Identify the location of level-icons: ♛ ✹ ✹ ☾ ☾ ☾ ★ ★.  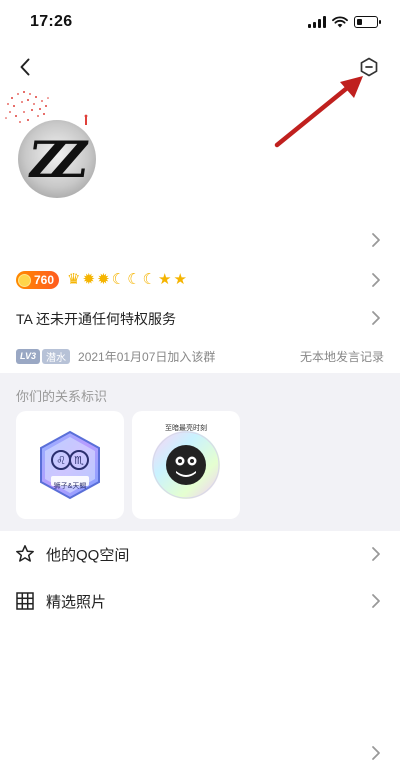
(127, 280).